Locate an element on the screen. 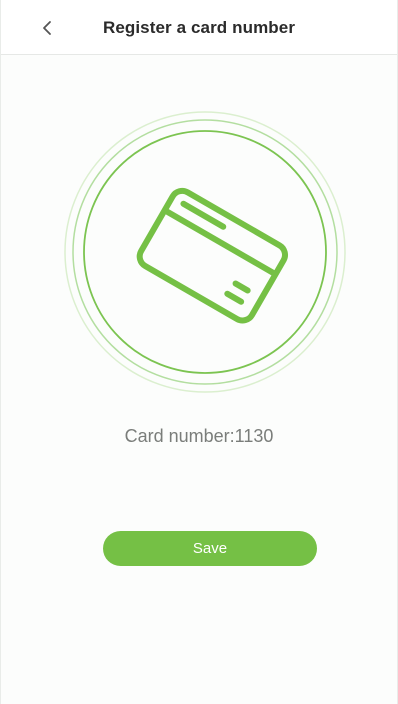 This screenshot has width=398, height=704. card-number-display: Card number:1130 is located at coordinates (199, 436).